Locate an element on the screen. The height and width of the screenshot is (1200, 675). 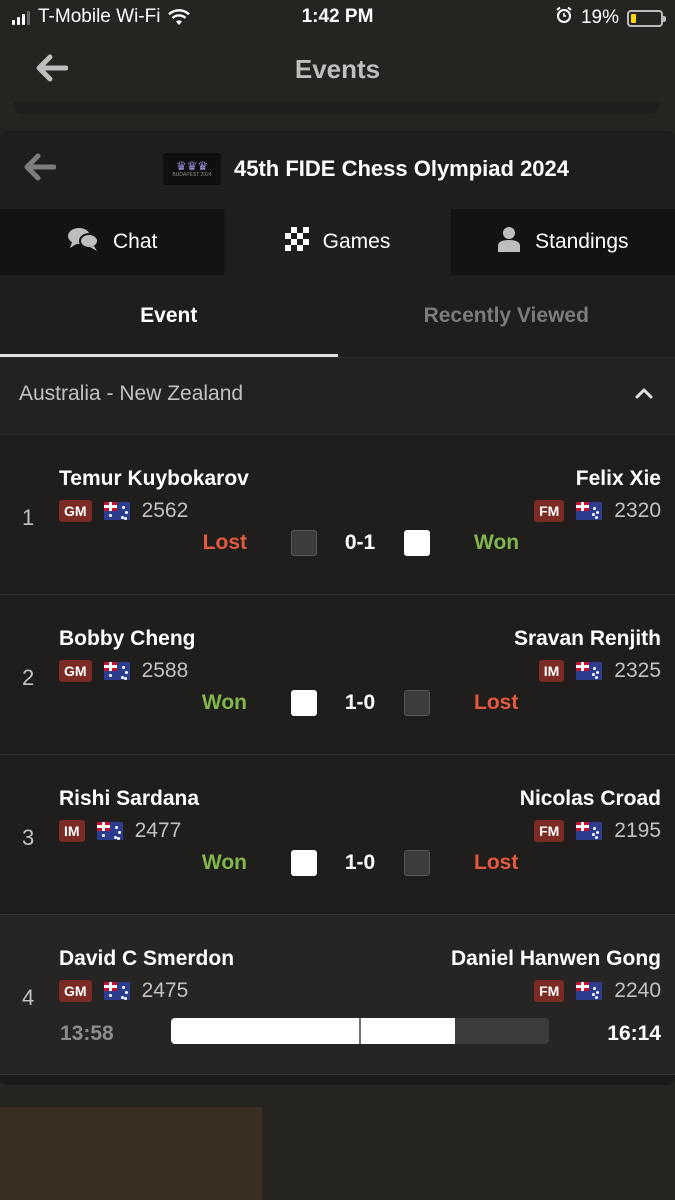
subtab-recently-viewed: Recently Viewed is located at coordinates (506, 316).